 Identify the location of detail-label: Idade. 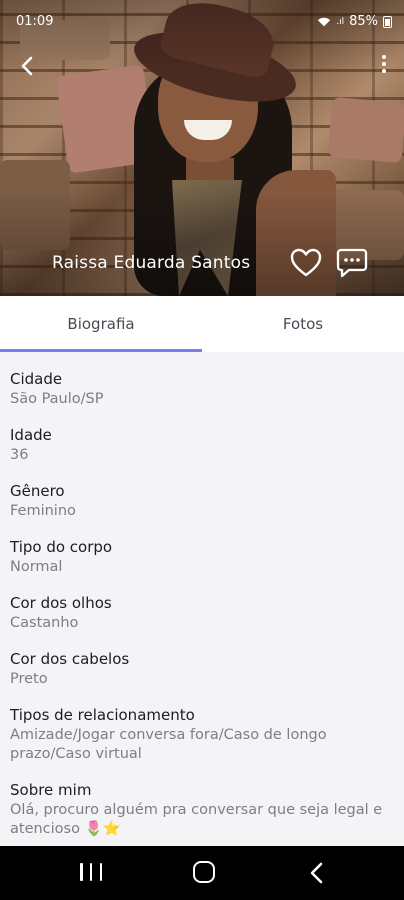
(31, 435).